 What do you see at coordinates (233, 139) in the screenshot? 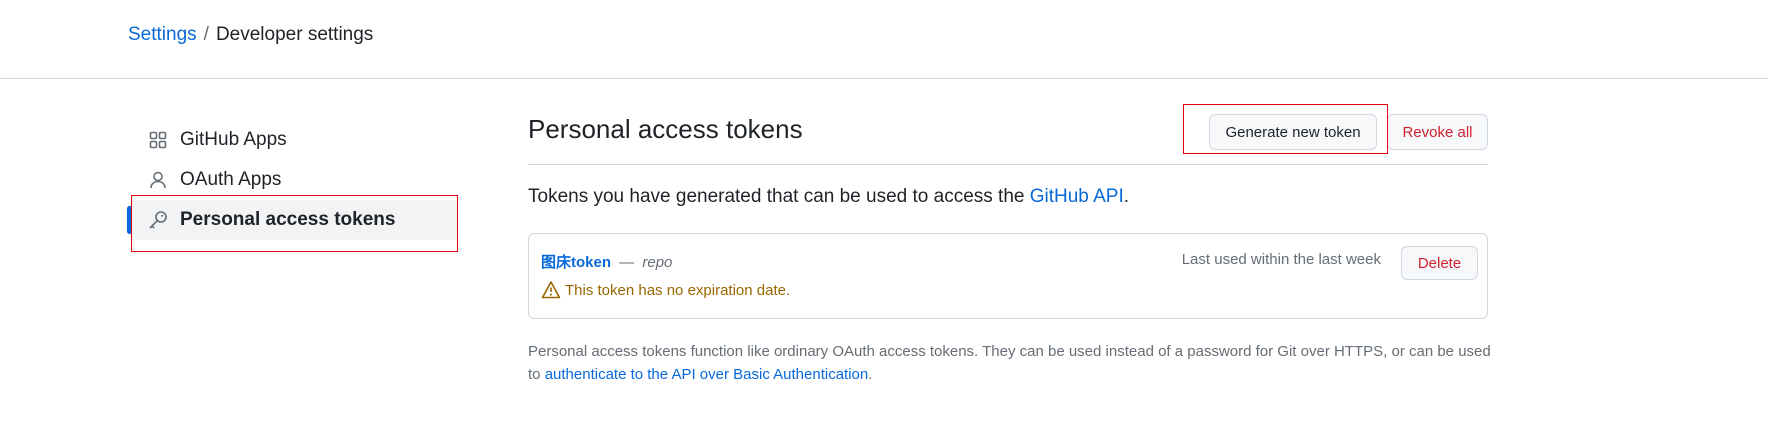
I see `sidebar-item-label: GitHub Apps` at bounding box center [233, 139].